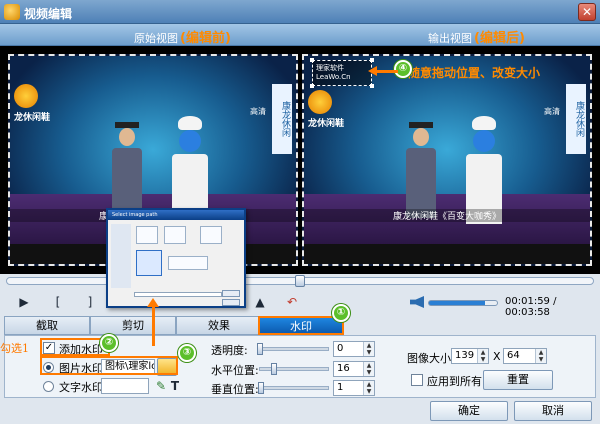 The image size is (600, 424). I want to click on dialog-places-bar, so click(121, 256).